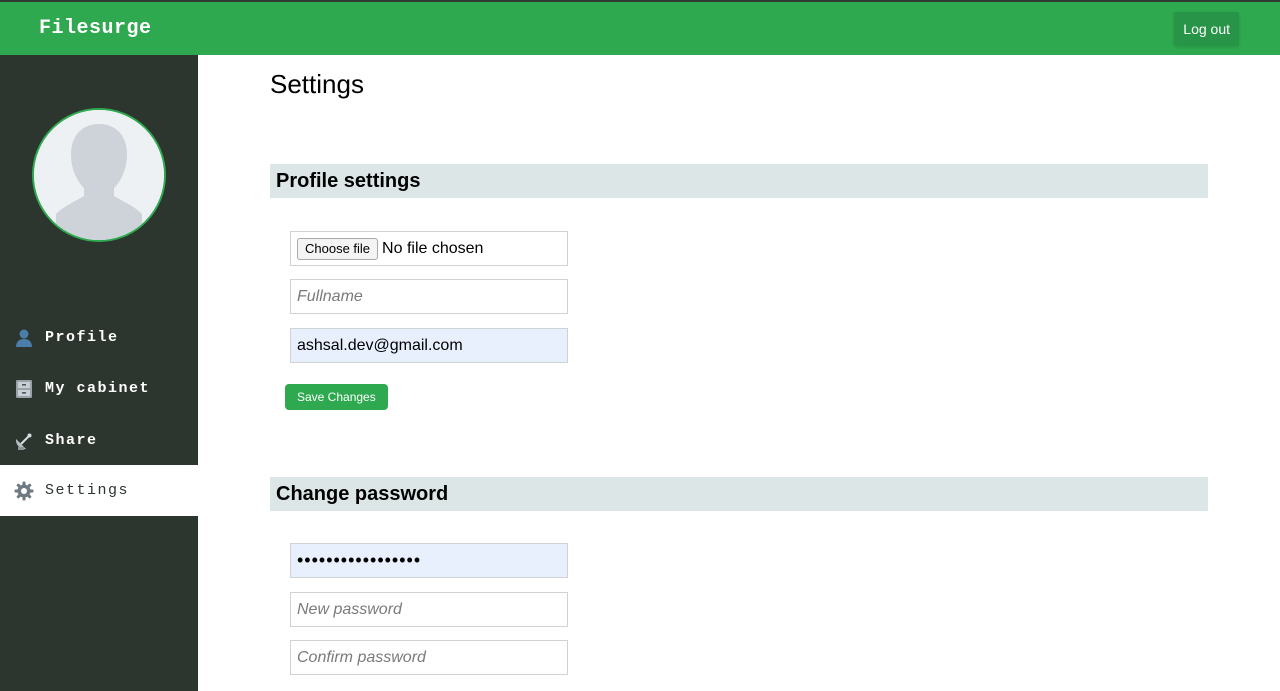 This screenshot has width=1280, height=691. Describe the element at coordinates (429, 657) in the screenshot. I see `confirm-password-input` at that location.